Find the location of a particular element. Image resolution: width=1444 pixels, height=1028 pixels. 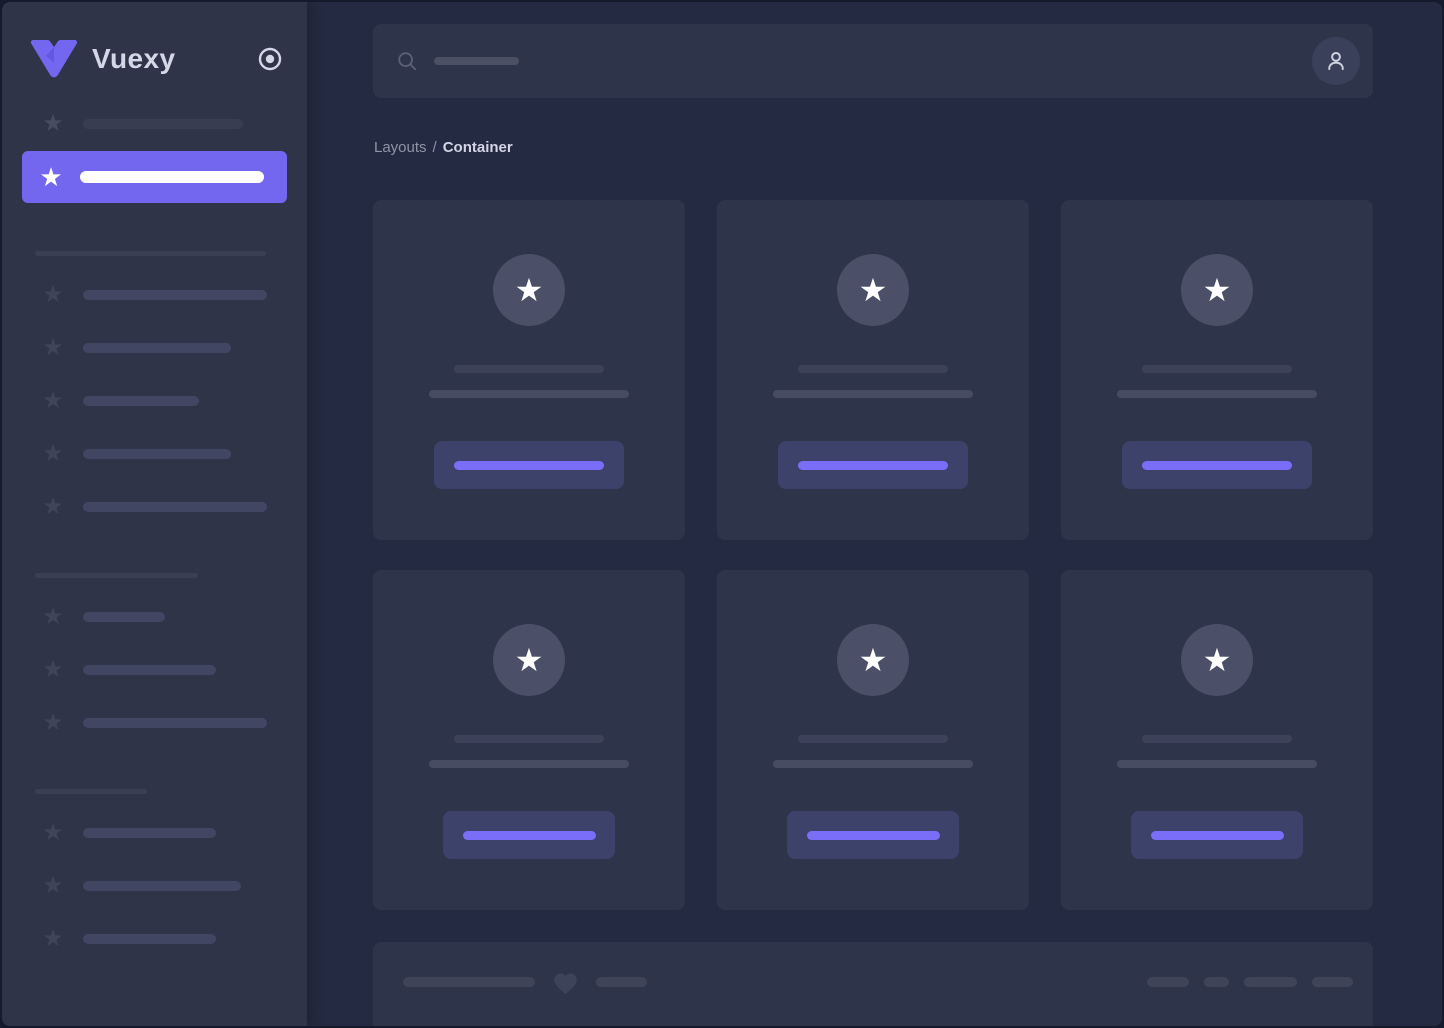

sidebar-item-active: ★ is located at coordinates (154, 177).